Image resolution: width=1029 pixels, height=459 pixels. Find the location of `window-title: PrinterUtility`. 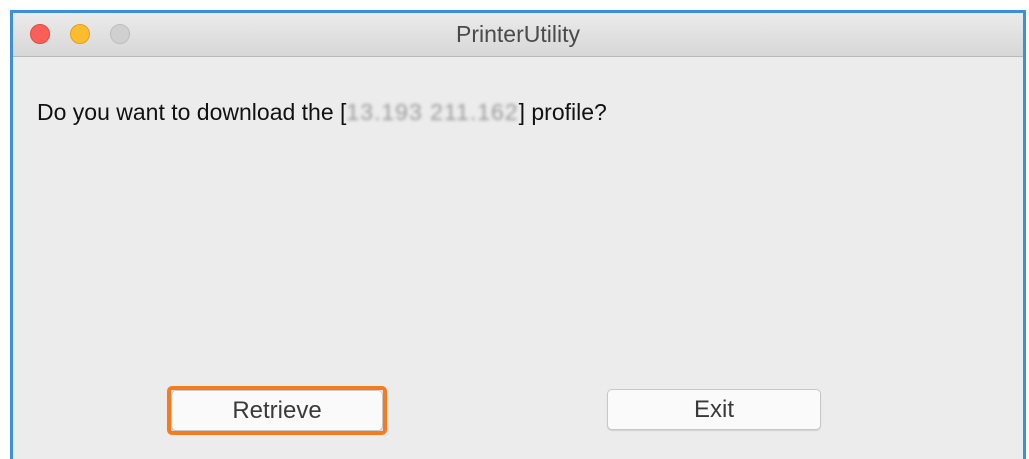

window-title: PrinterUtility is located at coordinates (518, 34).